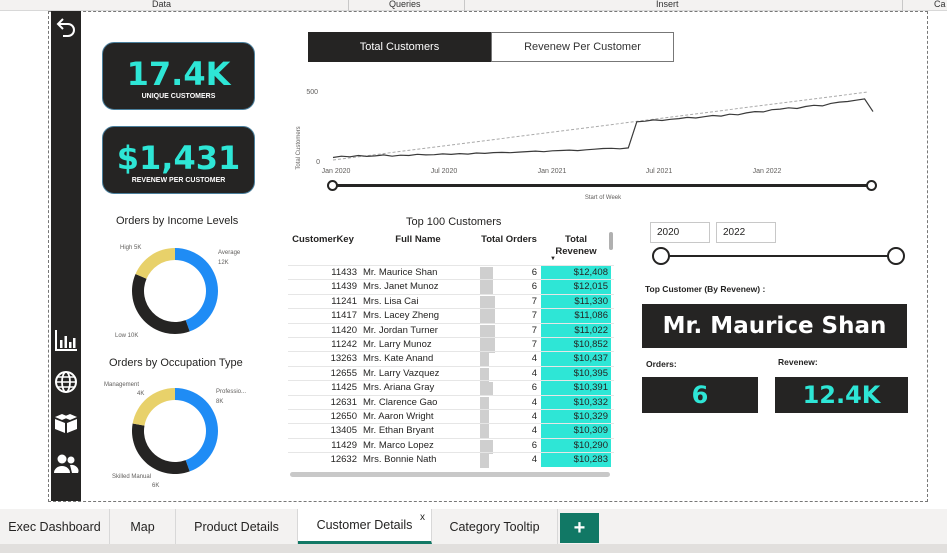 This screenshot has height=553, width=947. What do you see at coordinates (399, 388) in the screenshot?
I see `cell-full-name: Mrs. Ariana Gray` at bounding box center [399, 388].